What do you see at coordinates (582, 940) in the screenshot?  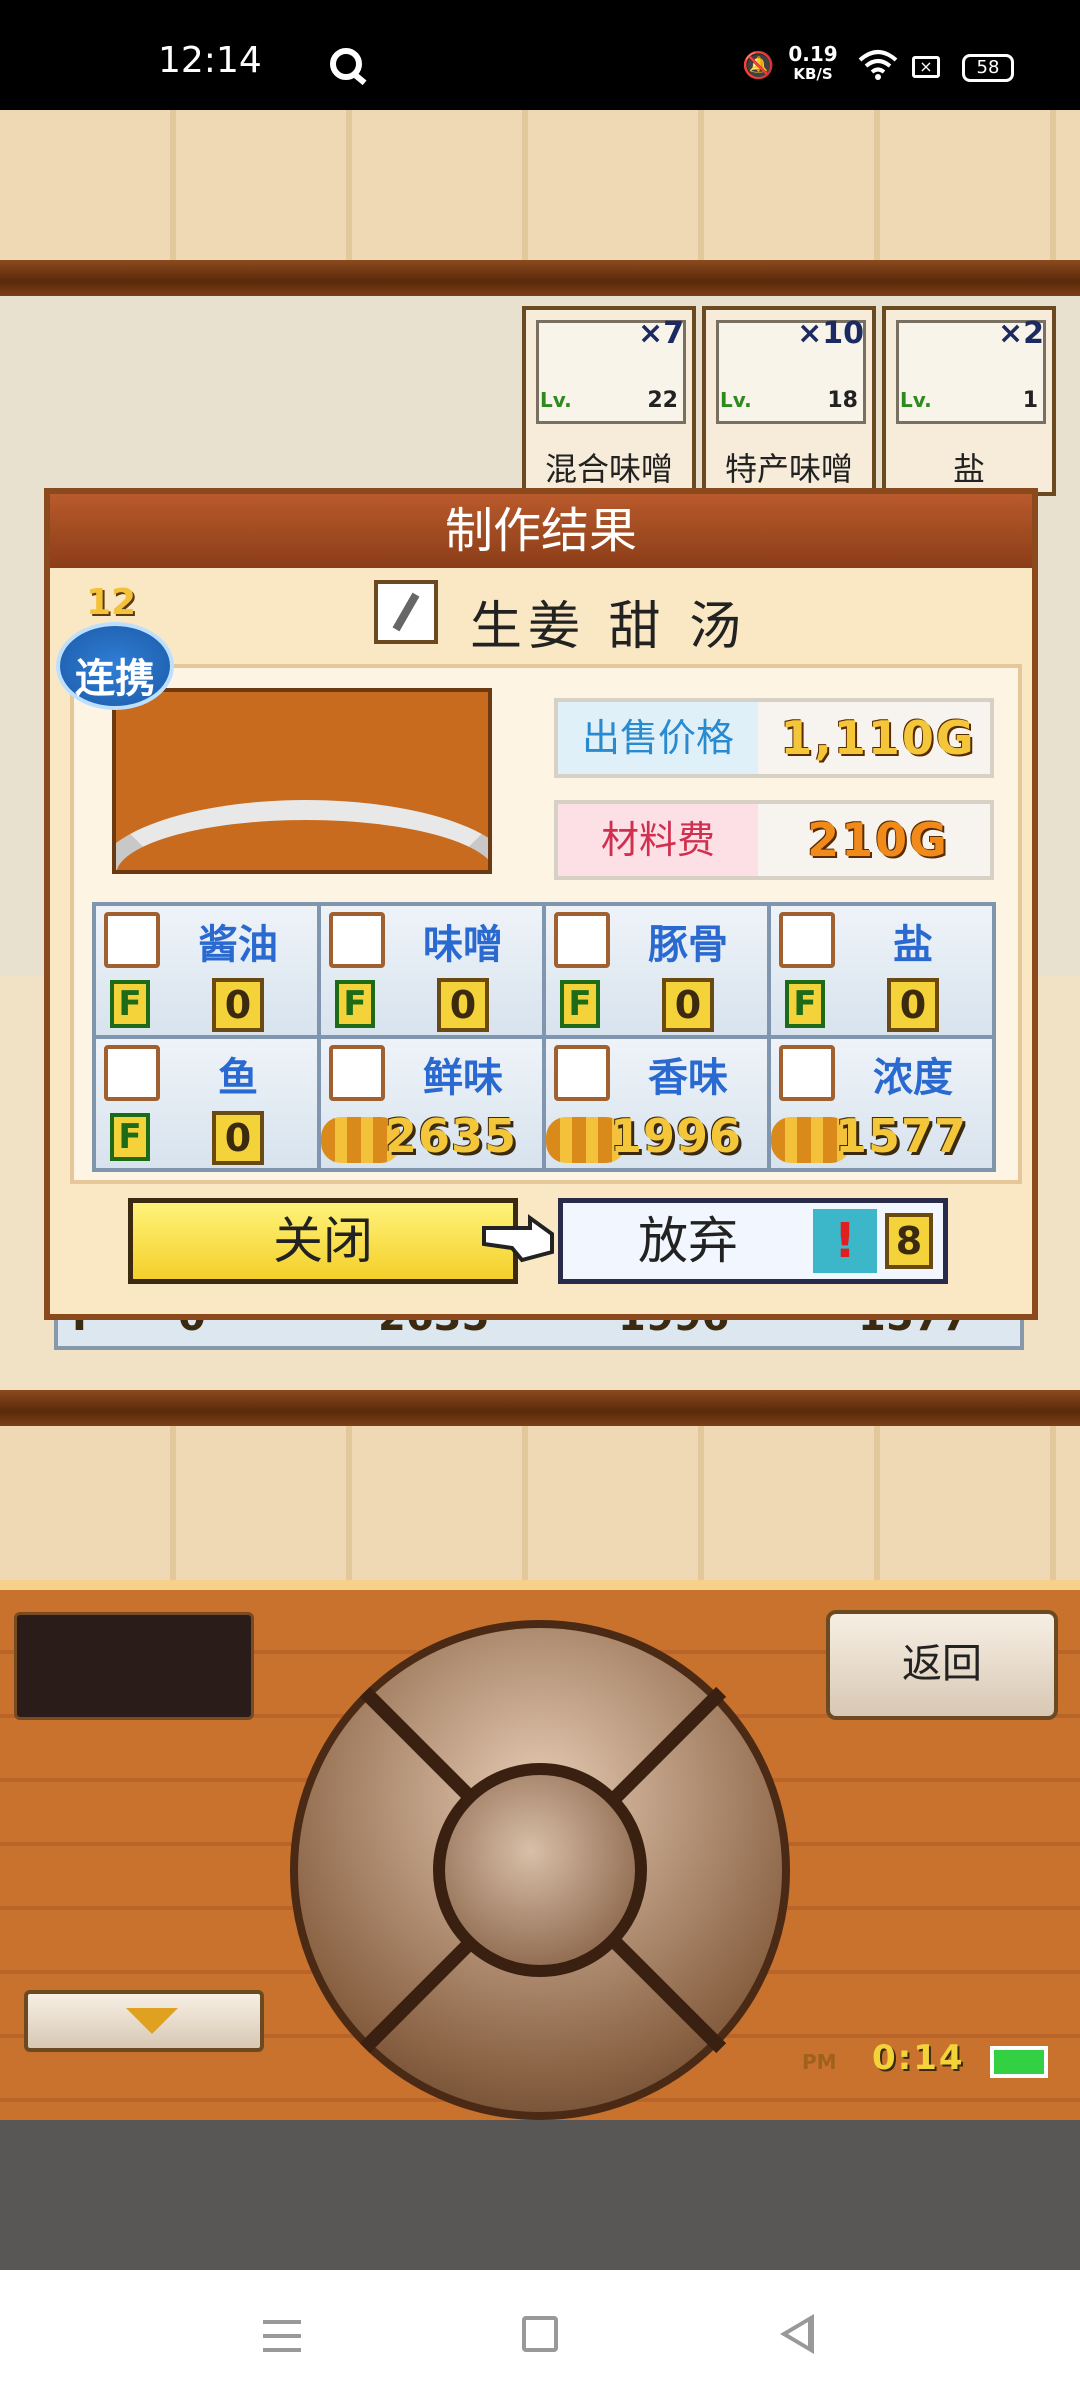 I see `pork-bone-icon` at bounding box center [582, 940].